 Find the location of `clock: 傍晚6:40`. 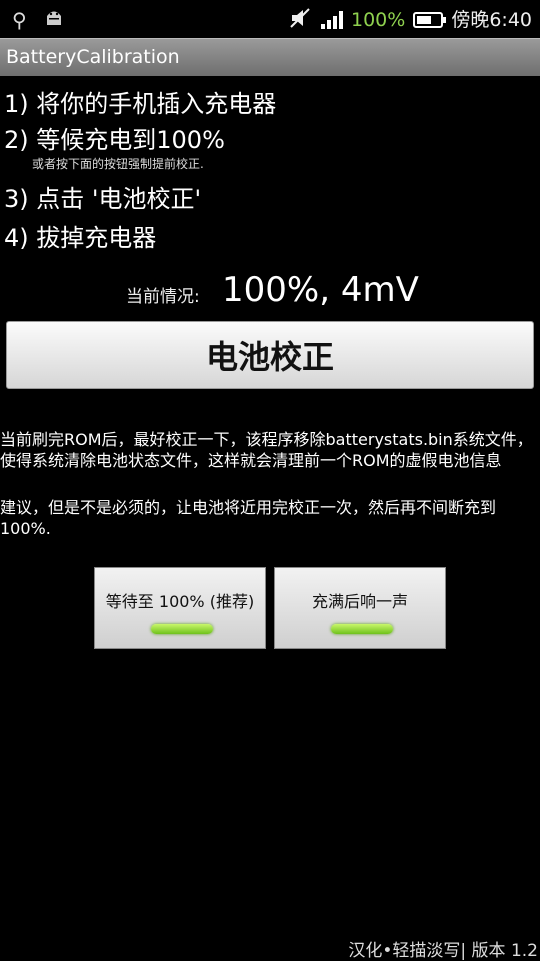

clock: 傍晚6:40 is located at coordinates (491, 20).